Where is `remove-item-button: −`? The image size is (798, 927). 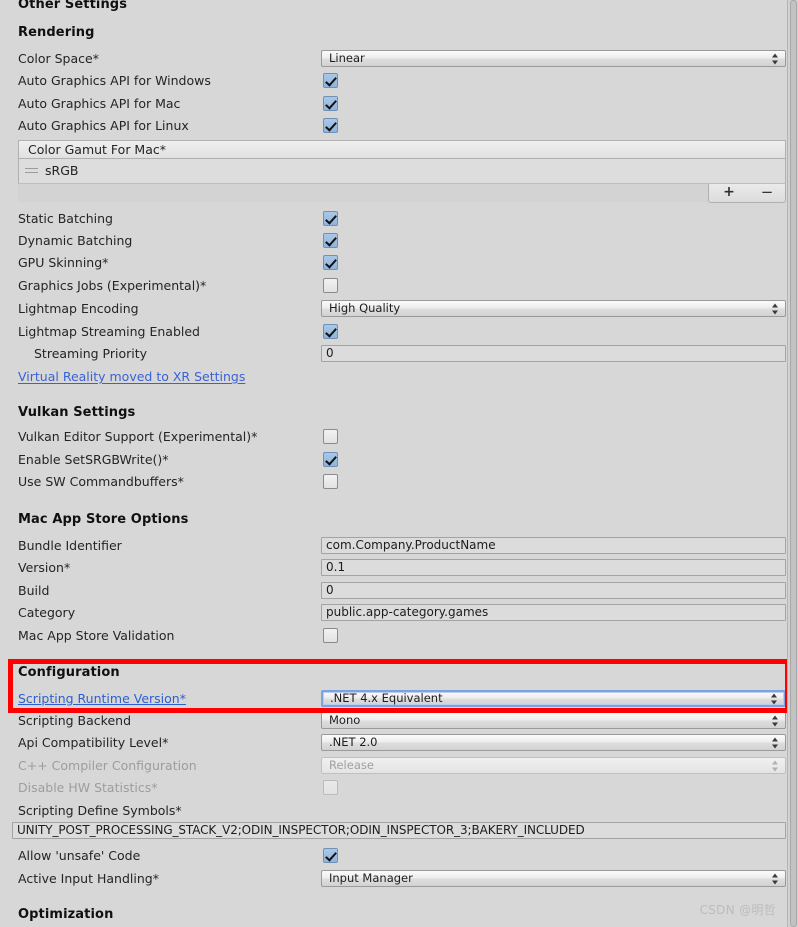 remove-item-button: − is located at coordinates (767, 193).